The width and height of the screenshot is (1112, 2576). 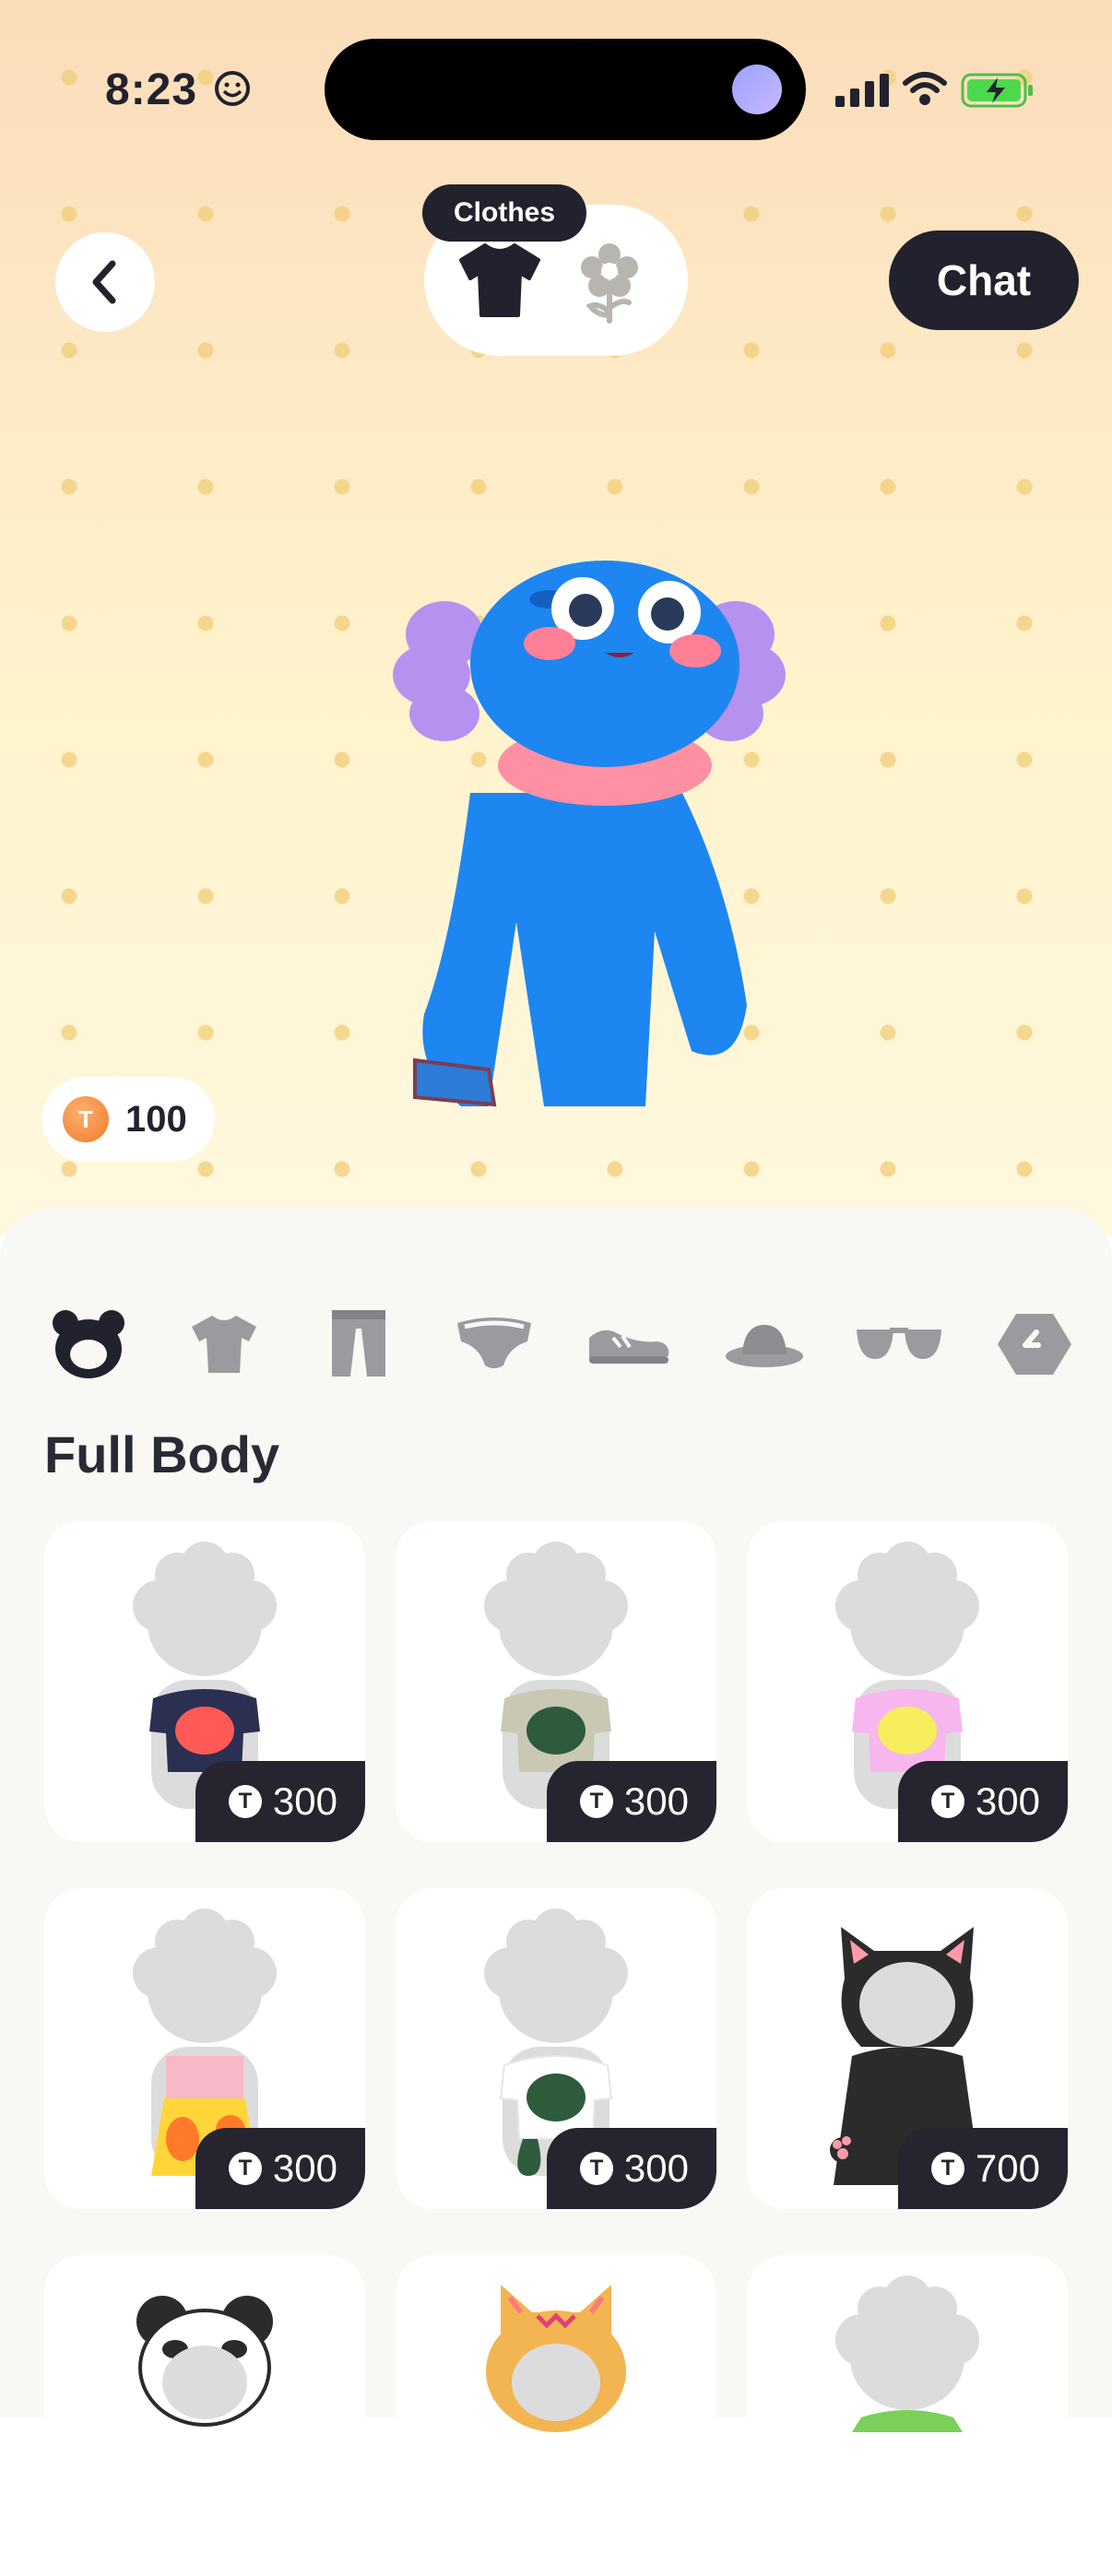 What do you see at coordinates (984, 280) in the screenshot?
I see `chat-button: Chat` at bounding box center [984, 280].